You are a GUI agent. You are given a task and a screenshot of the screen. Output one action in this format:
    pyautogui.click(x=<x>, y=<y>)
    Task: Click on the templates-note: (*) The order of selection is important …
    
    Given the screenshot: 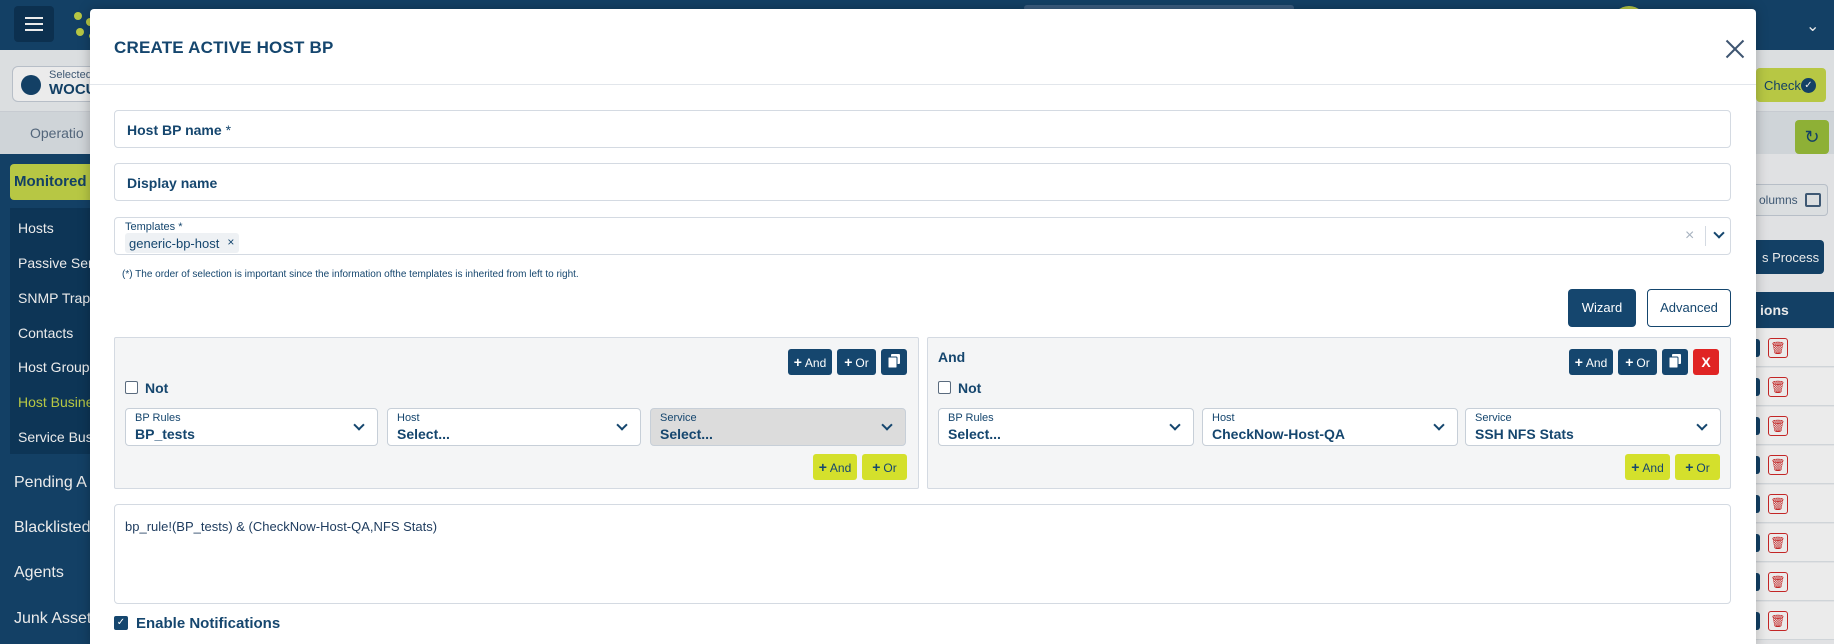 What is the action you would take?
    pyautogui.click(x=350, y=274)
    